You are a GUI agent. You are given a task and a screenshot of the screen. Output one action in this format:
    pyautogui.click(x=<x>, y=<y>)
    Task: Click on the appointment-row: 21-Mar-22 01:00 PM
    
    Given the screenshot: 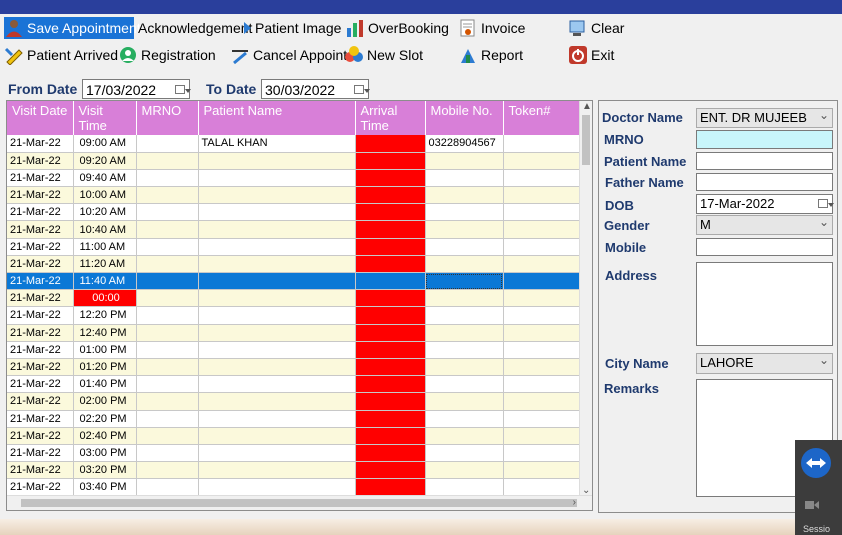 What is the action you would take?
    pyautogui.click(x=294, y=350)
    